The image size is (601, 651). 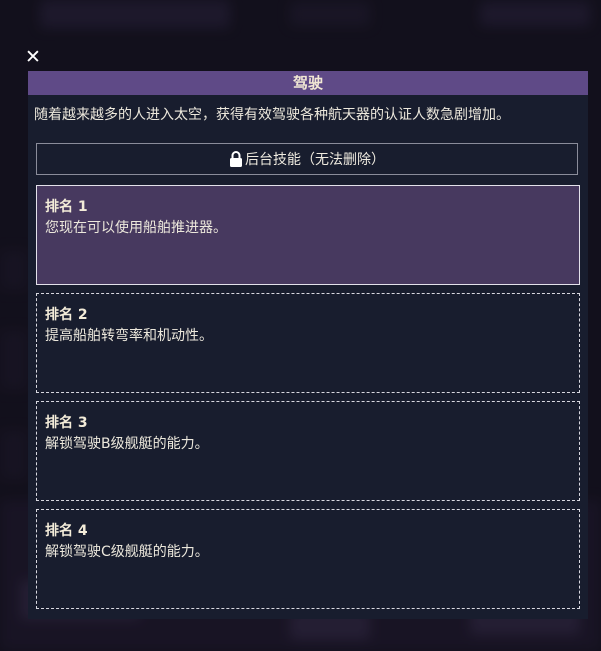 What do you see at coordinates (272, 115) in the screenshot?
I see `skill-description: 随着越来越多的人进入太空，获得有效驾驶各种航天器的认证人数急剧增加。` at bounding box center [272, 115].